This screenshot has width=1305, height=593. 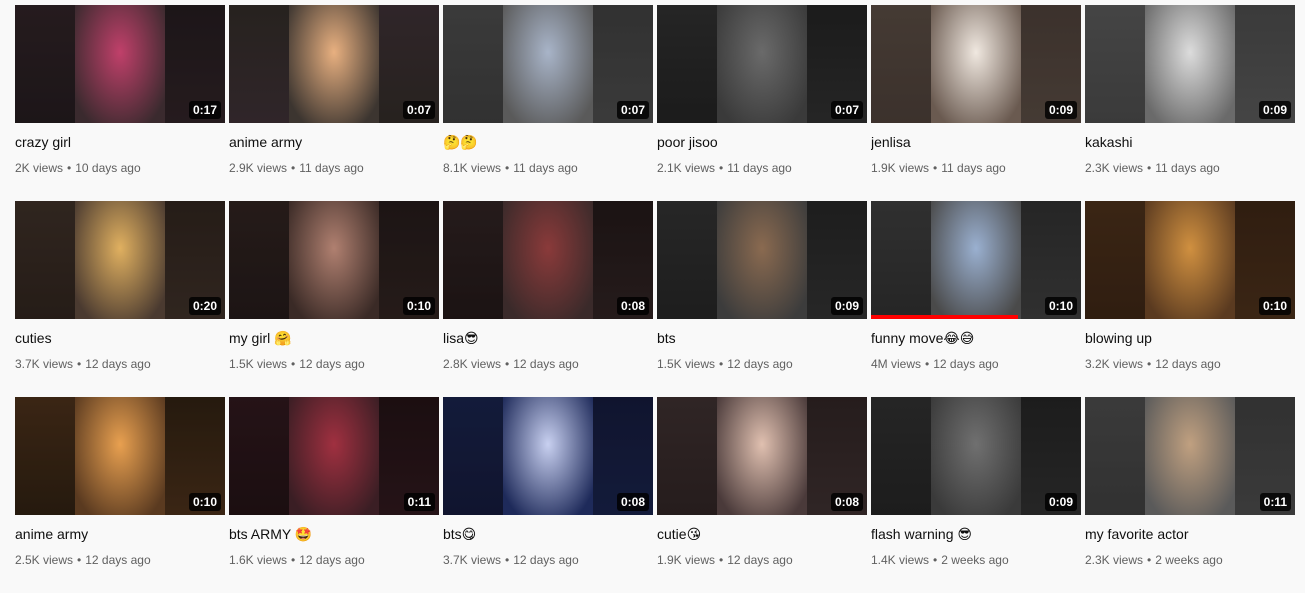 I want to click on video-meta: 2K views • 10 days ago, so click(x=120, y=168).